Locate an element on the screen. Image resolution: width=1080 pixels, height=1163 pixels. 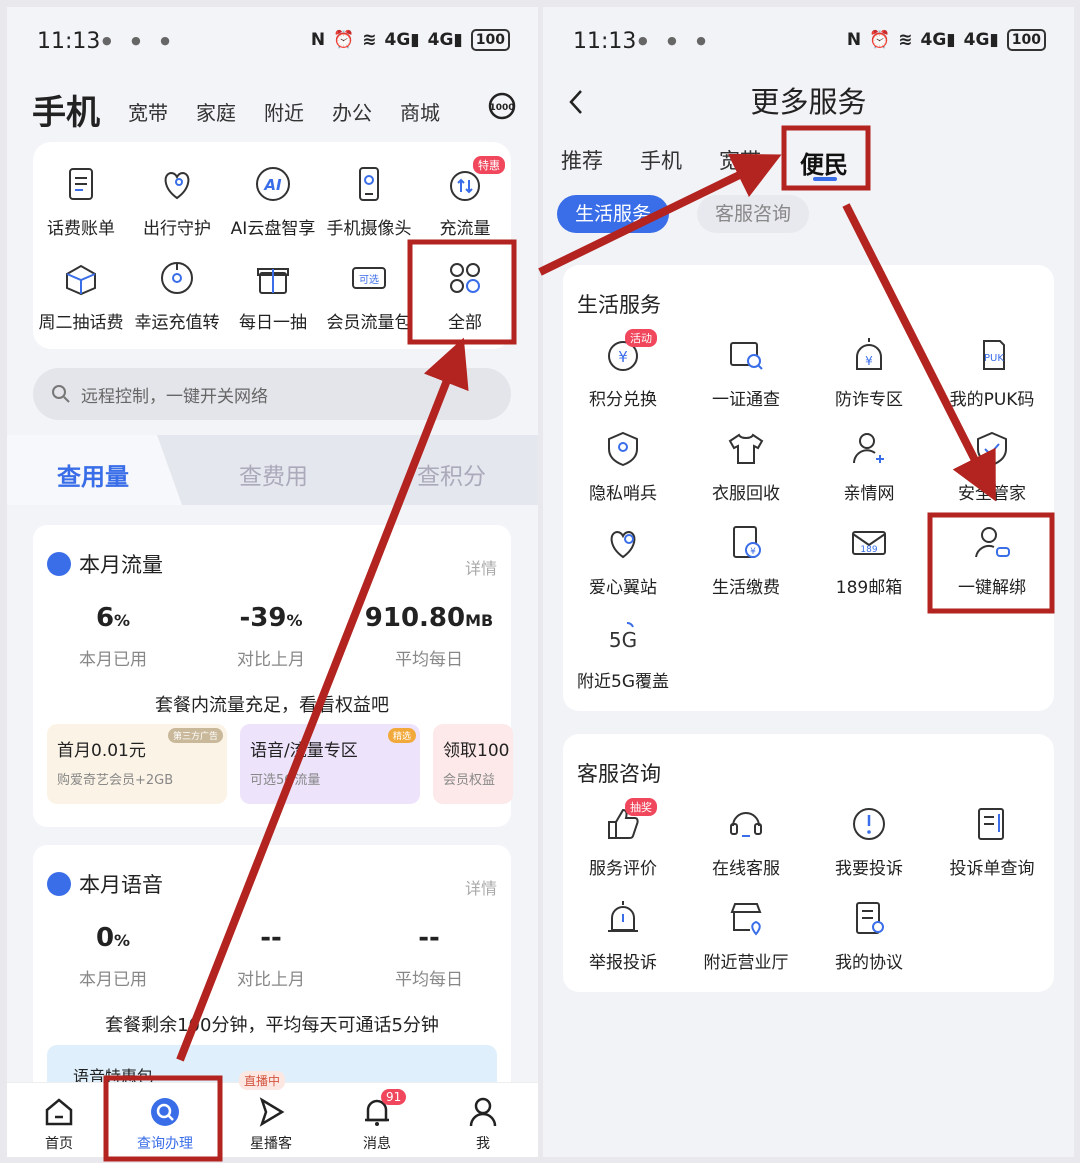
service-rating: 服务评价 抽奖 is located at coordinates (623, 838).